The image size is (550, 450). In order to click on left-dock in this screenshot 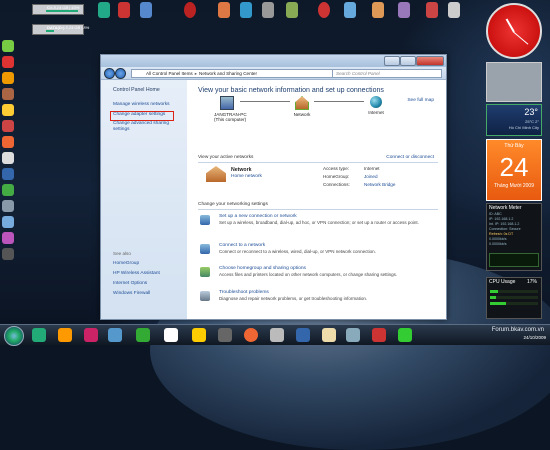, I will do `click(9, 175)`.